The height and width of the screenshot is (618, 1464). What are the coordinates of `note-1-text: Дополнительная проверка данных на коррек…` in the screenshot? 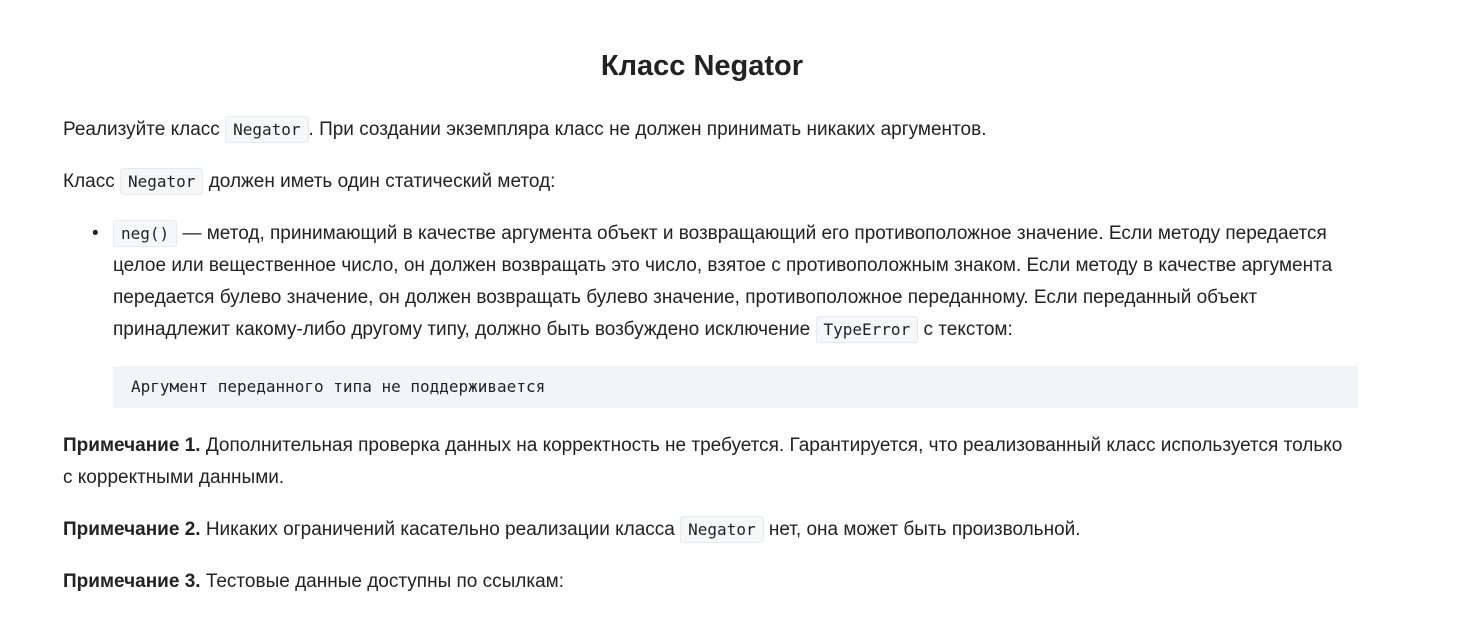 It's located at (703, 461).